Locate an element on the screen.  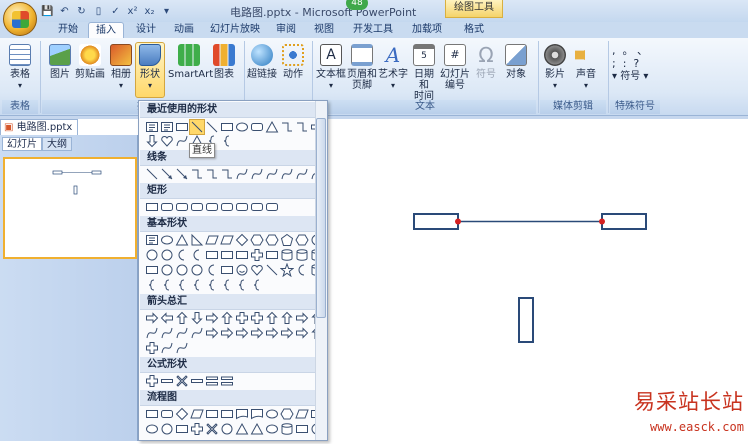
wordart-button: A 艺术字 ▾ is located at coordinates (393, 67).